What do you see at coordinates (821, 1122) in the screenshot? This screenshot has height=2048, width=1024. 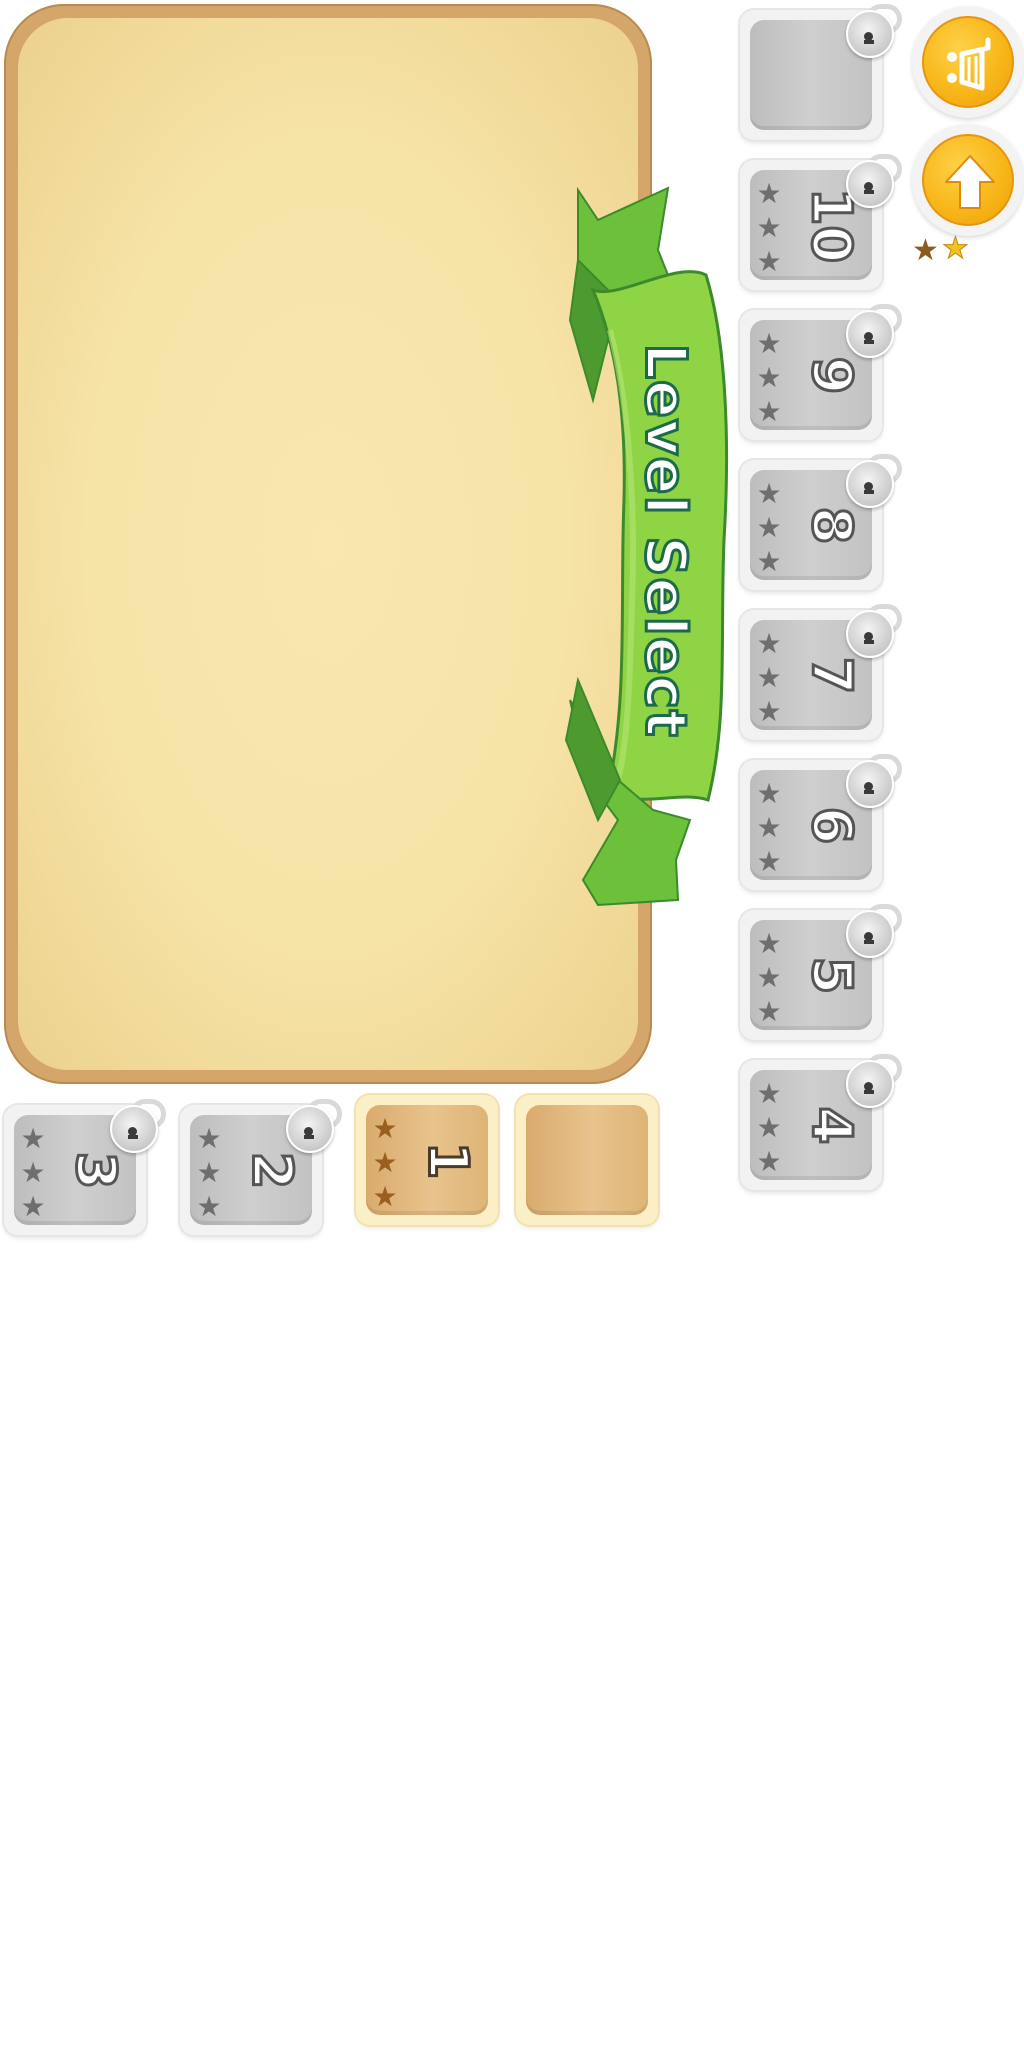 I see `level-tile-4: ★ ★ ★ 4` at bounding box center [821, 1122].